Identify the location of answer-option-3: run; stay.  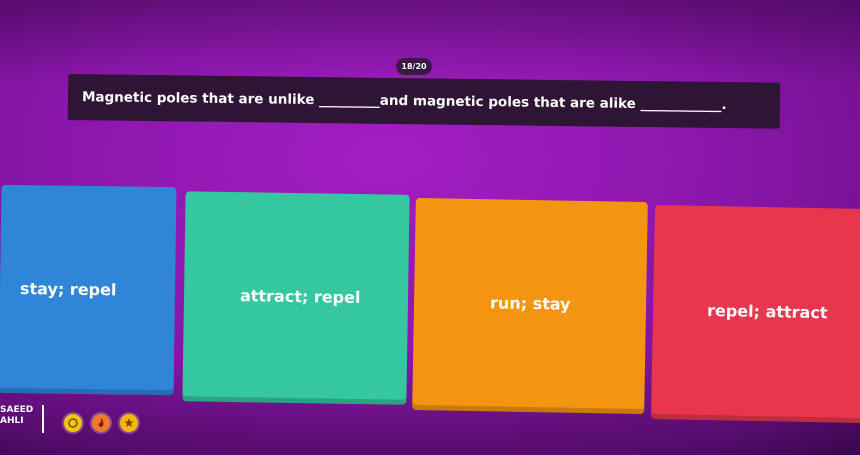
(530, 306).